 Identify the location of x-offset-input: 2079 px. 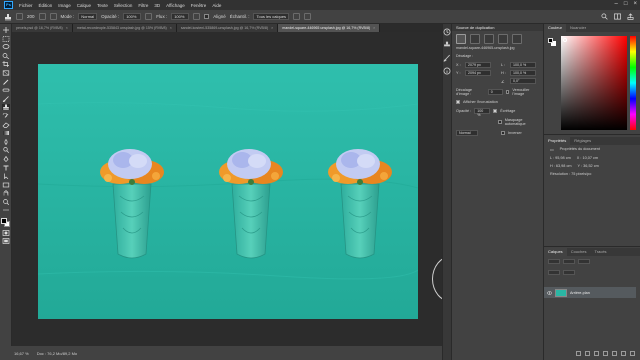
(478, 65).